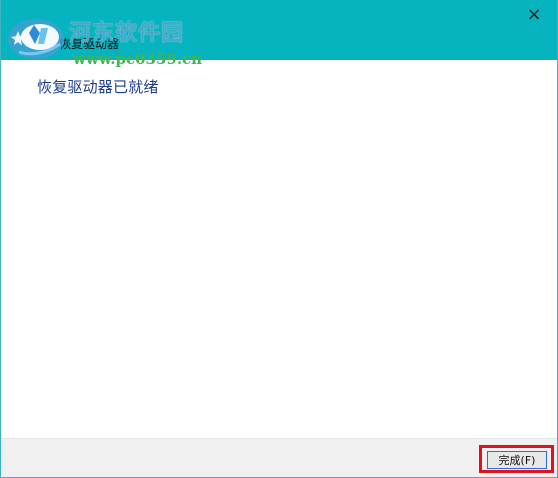 The height and width of the screenshot is (478, 558). Describe the element at coordinates (98, 87) in the screenshot. I see `recovery-ready-heading: 恢复驱动器已就绪` at that location.